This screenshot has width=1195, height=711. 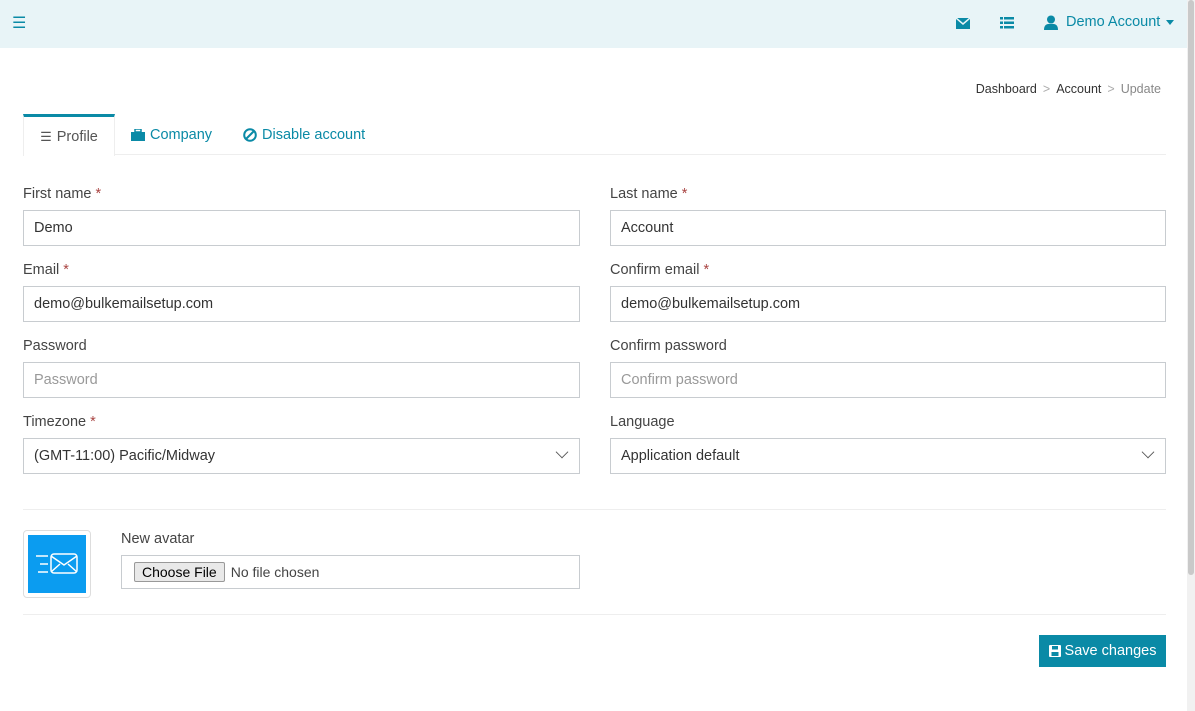 What do you see at coordinates (350, 572) in the screenshot?
I see `avatar-file-input: Choose File No file chosen` at bounding box center [350, 572].